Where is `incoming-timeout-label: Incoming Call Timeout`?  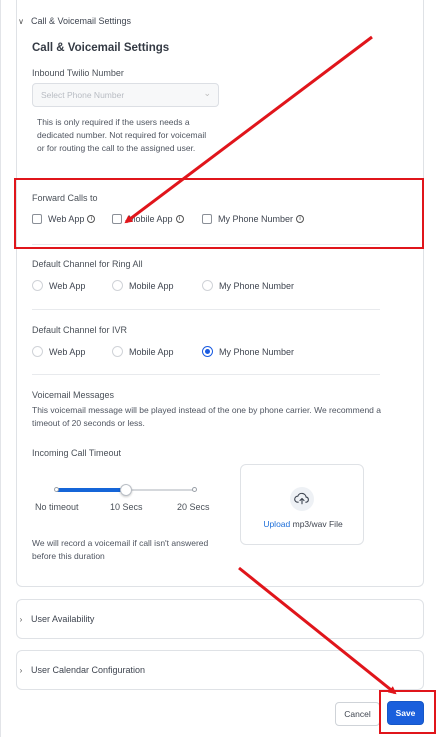 incoming-timeout-label: Incoming Call Timeout is located at coordinates (77, 453).